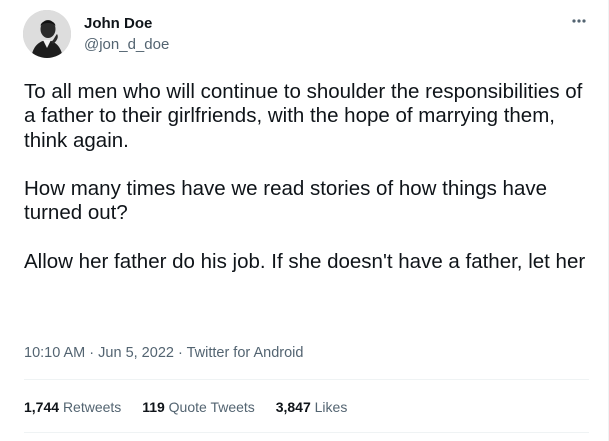 This screenshot has height=441, width=609. What do you see at coordinates (293, 407) in the screenshot?
I see `likes-count: 3,847` at bounding box center [293, 407].